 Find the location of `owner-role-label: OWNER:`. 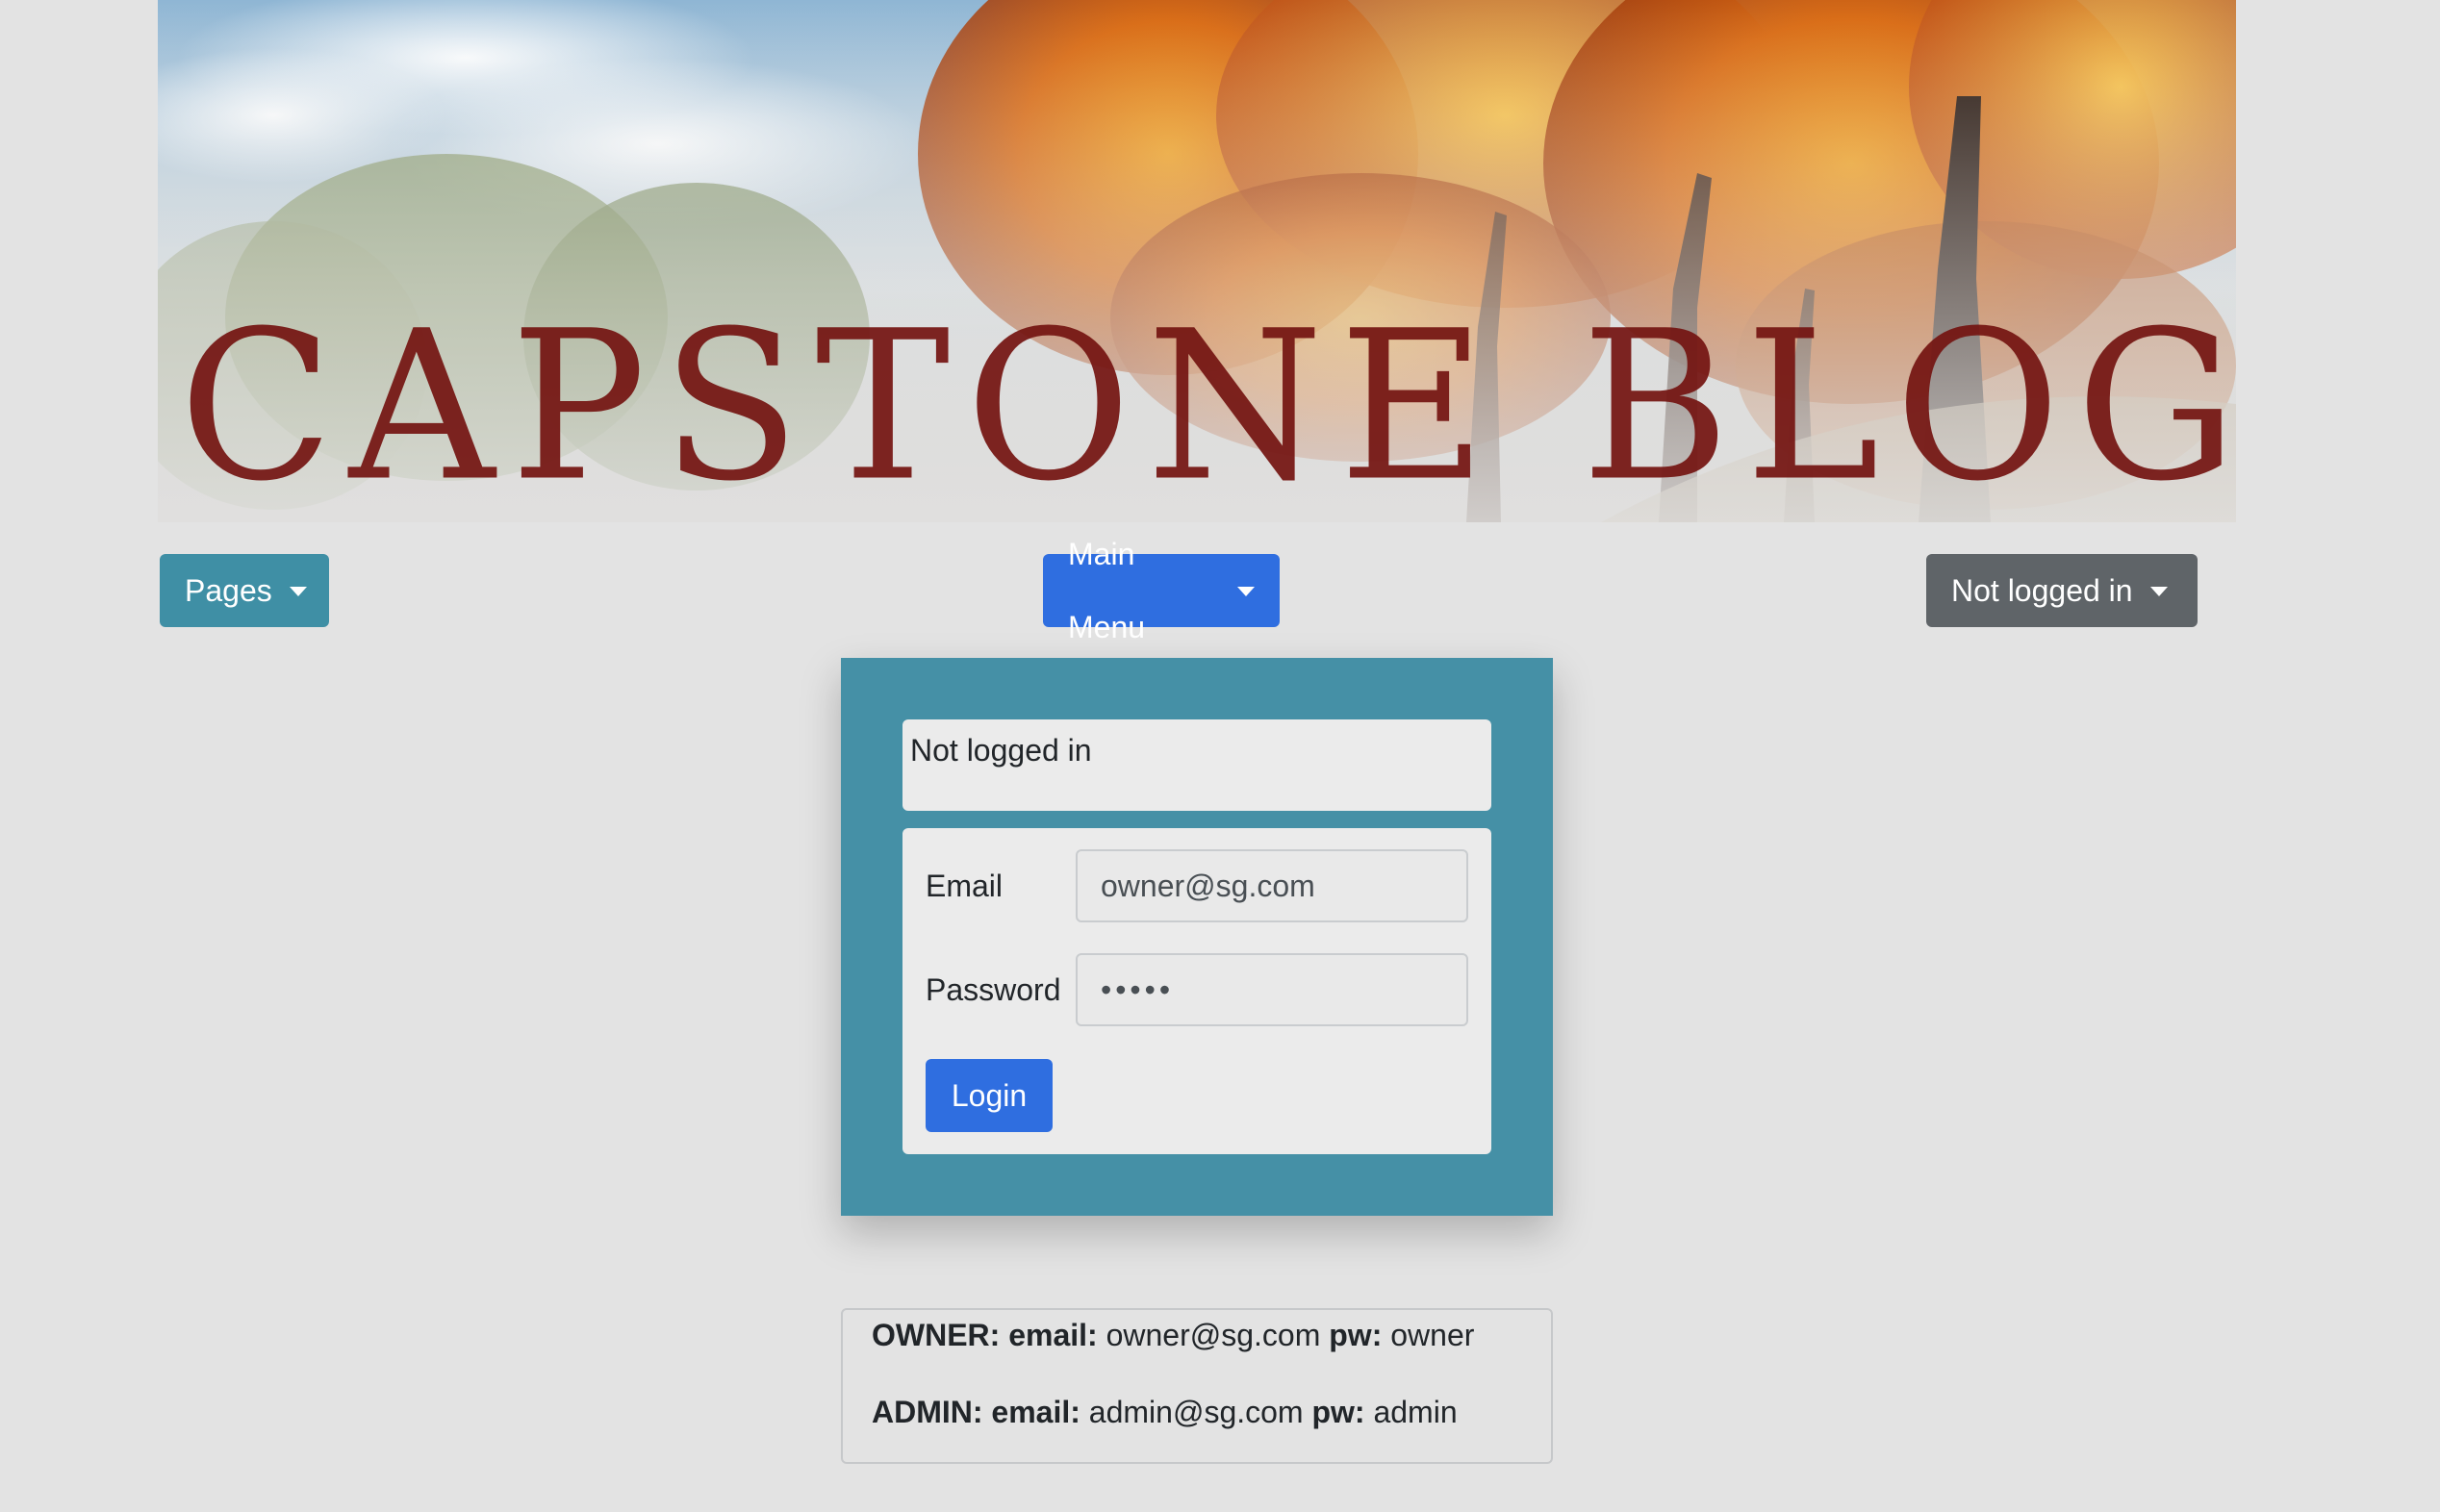

owner-role-label: OWNER: is located at coordinates (936, 1335).